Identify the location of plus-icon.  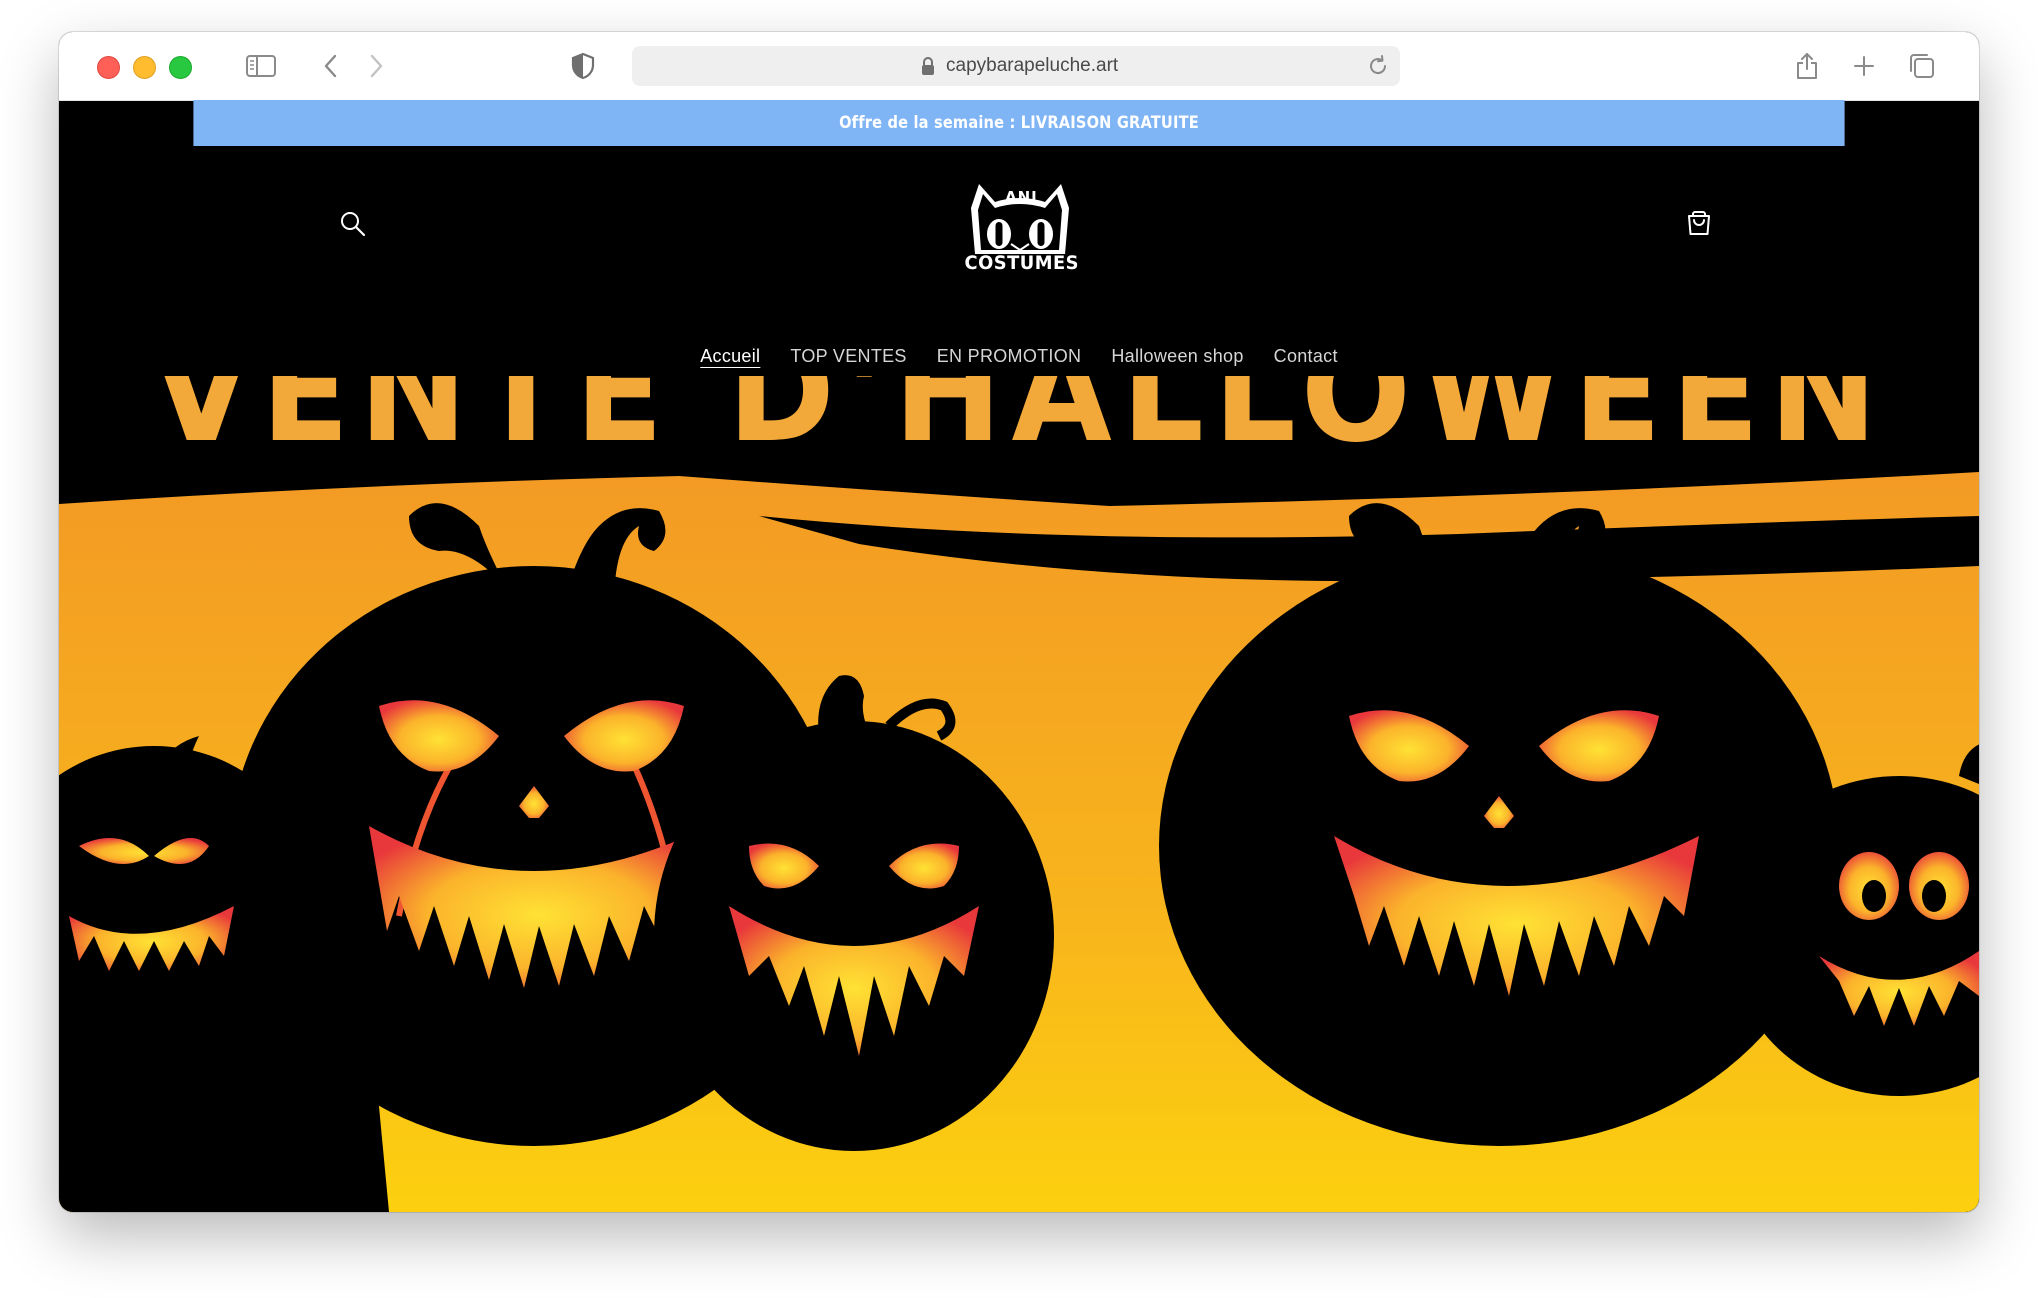
(1864, 66).